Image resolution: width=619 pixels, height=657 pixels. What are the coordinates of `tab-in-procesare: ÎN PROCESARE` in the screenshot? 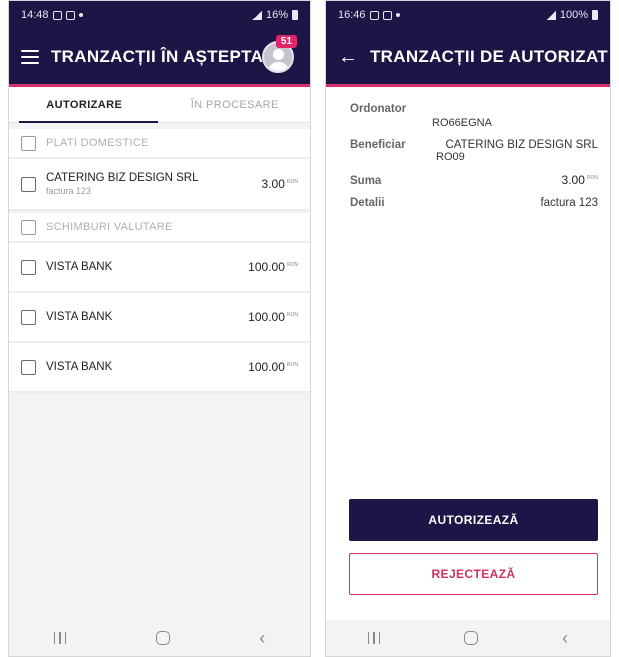 It's located at (235, 104).